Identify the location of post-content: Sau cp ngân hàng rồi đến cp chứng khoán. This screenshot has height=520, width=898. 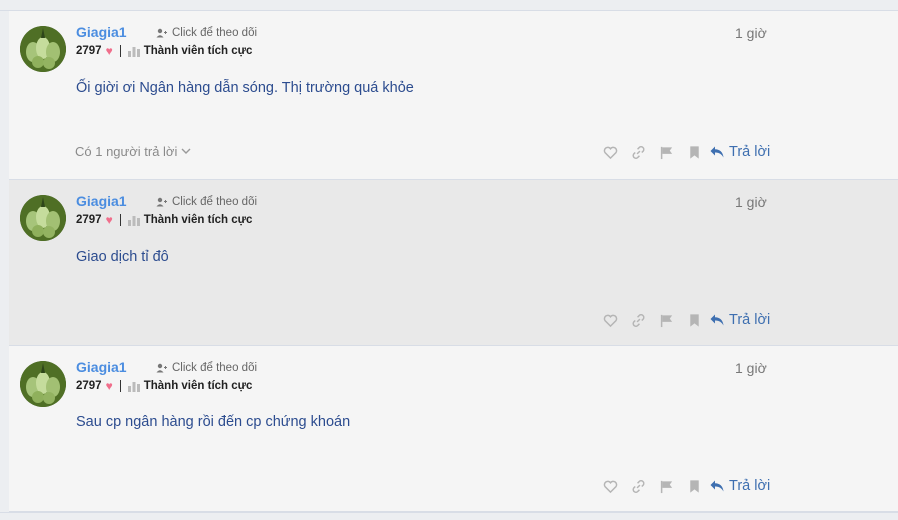
(213, 422).